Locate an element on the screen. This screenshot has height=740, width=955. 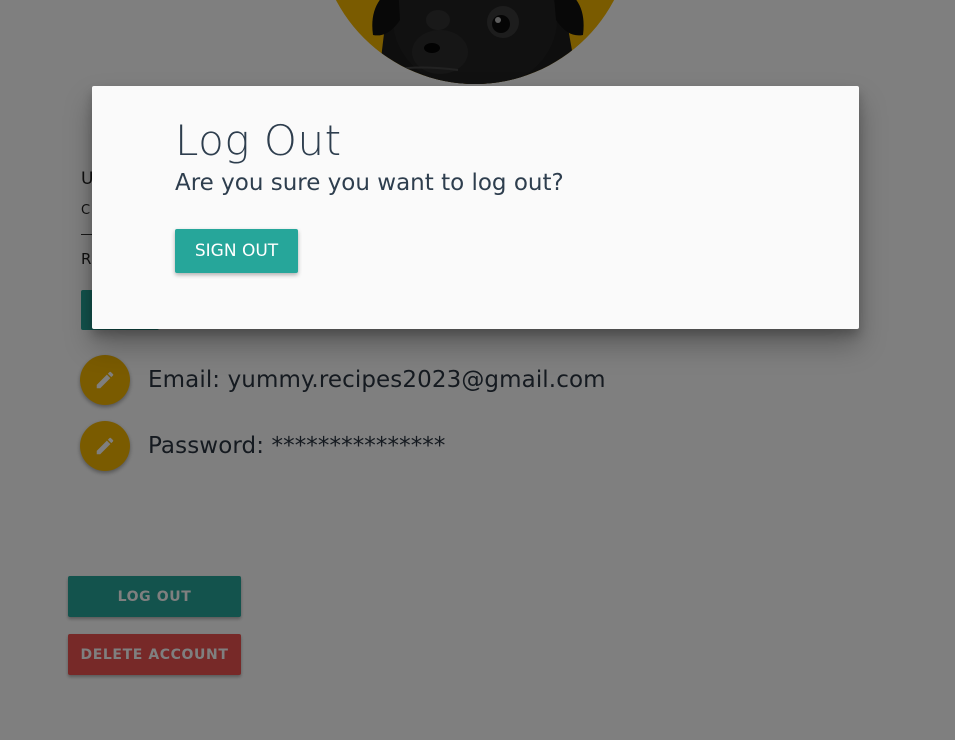
modal-title: Log Out is located at coordinates (258, 140).